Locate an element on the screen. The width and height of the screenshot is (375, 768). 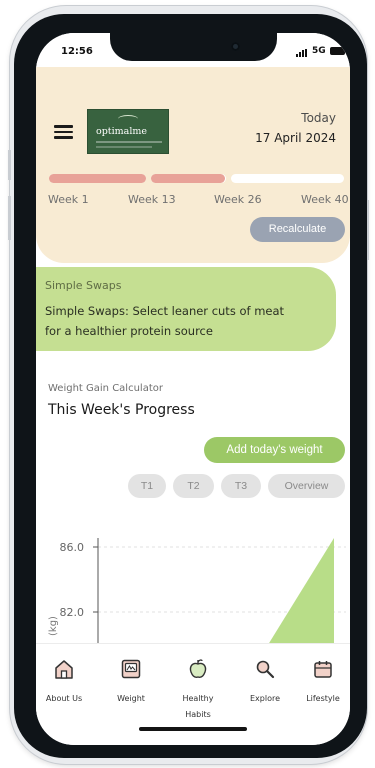
nav-item-explore: Explore is located at coordinates (265, 682).